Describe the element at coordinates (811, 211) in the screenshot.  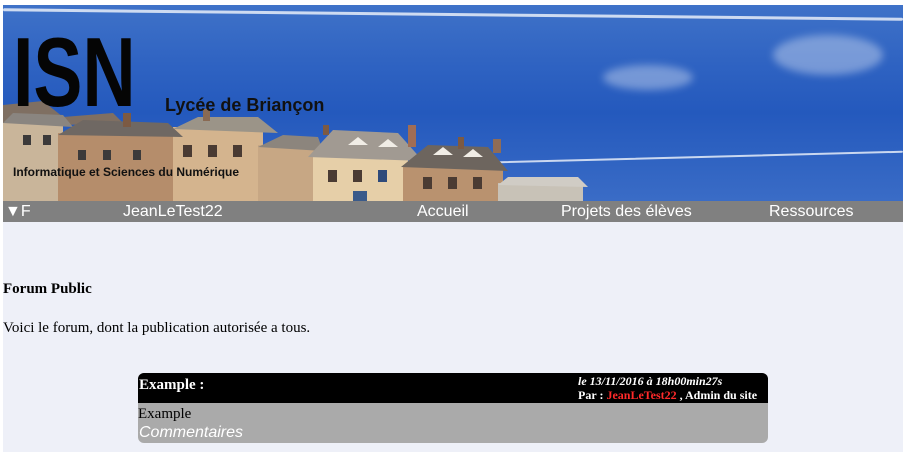
I see `nav-item-ressources: Ressources` at that location.